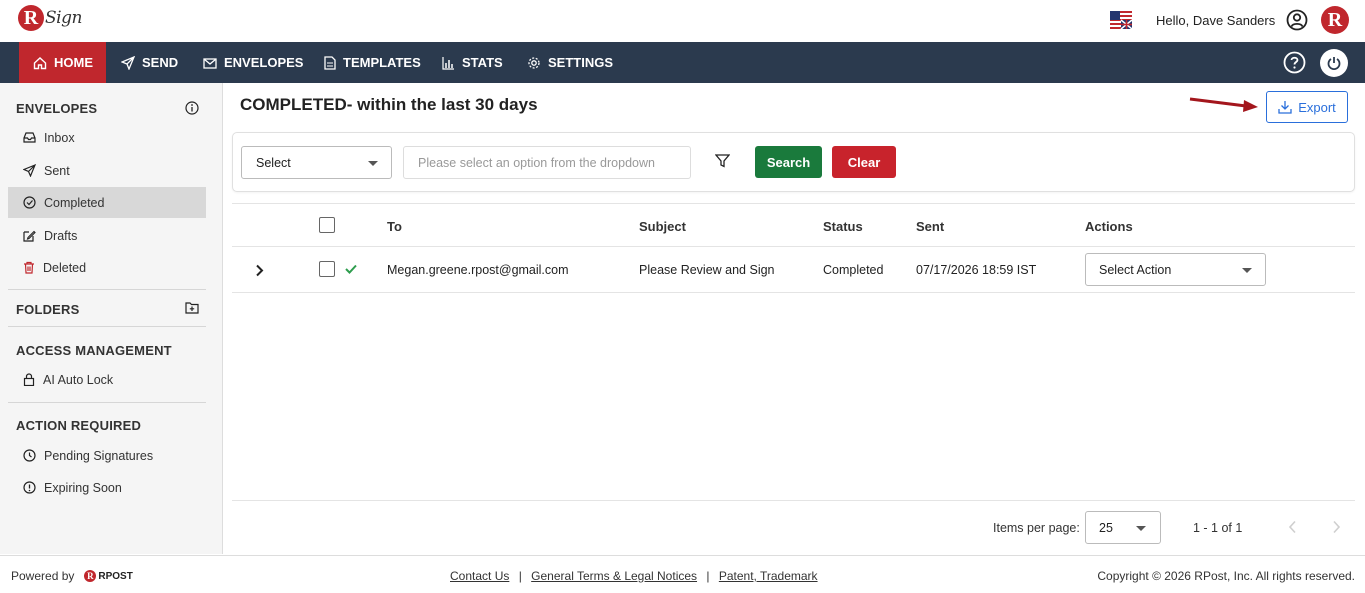  What do you see at coordinates (29, 202) in the screenshot?
I see `check-circle-icon` at bounding box center [29, 202].